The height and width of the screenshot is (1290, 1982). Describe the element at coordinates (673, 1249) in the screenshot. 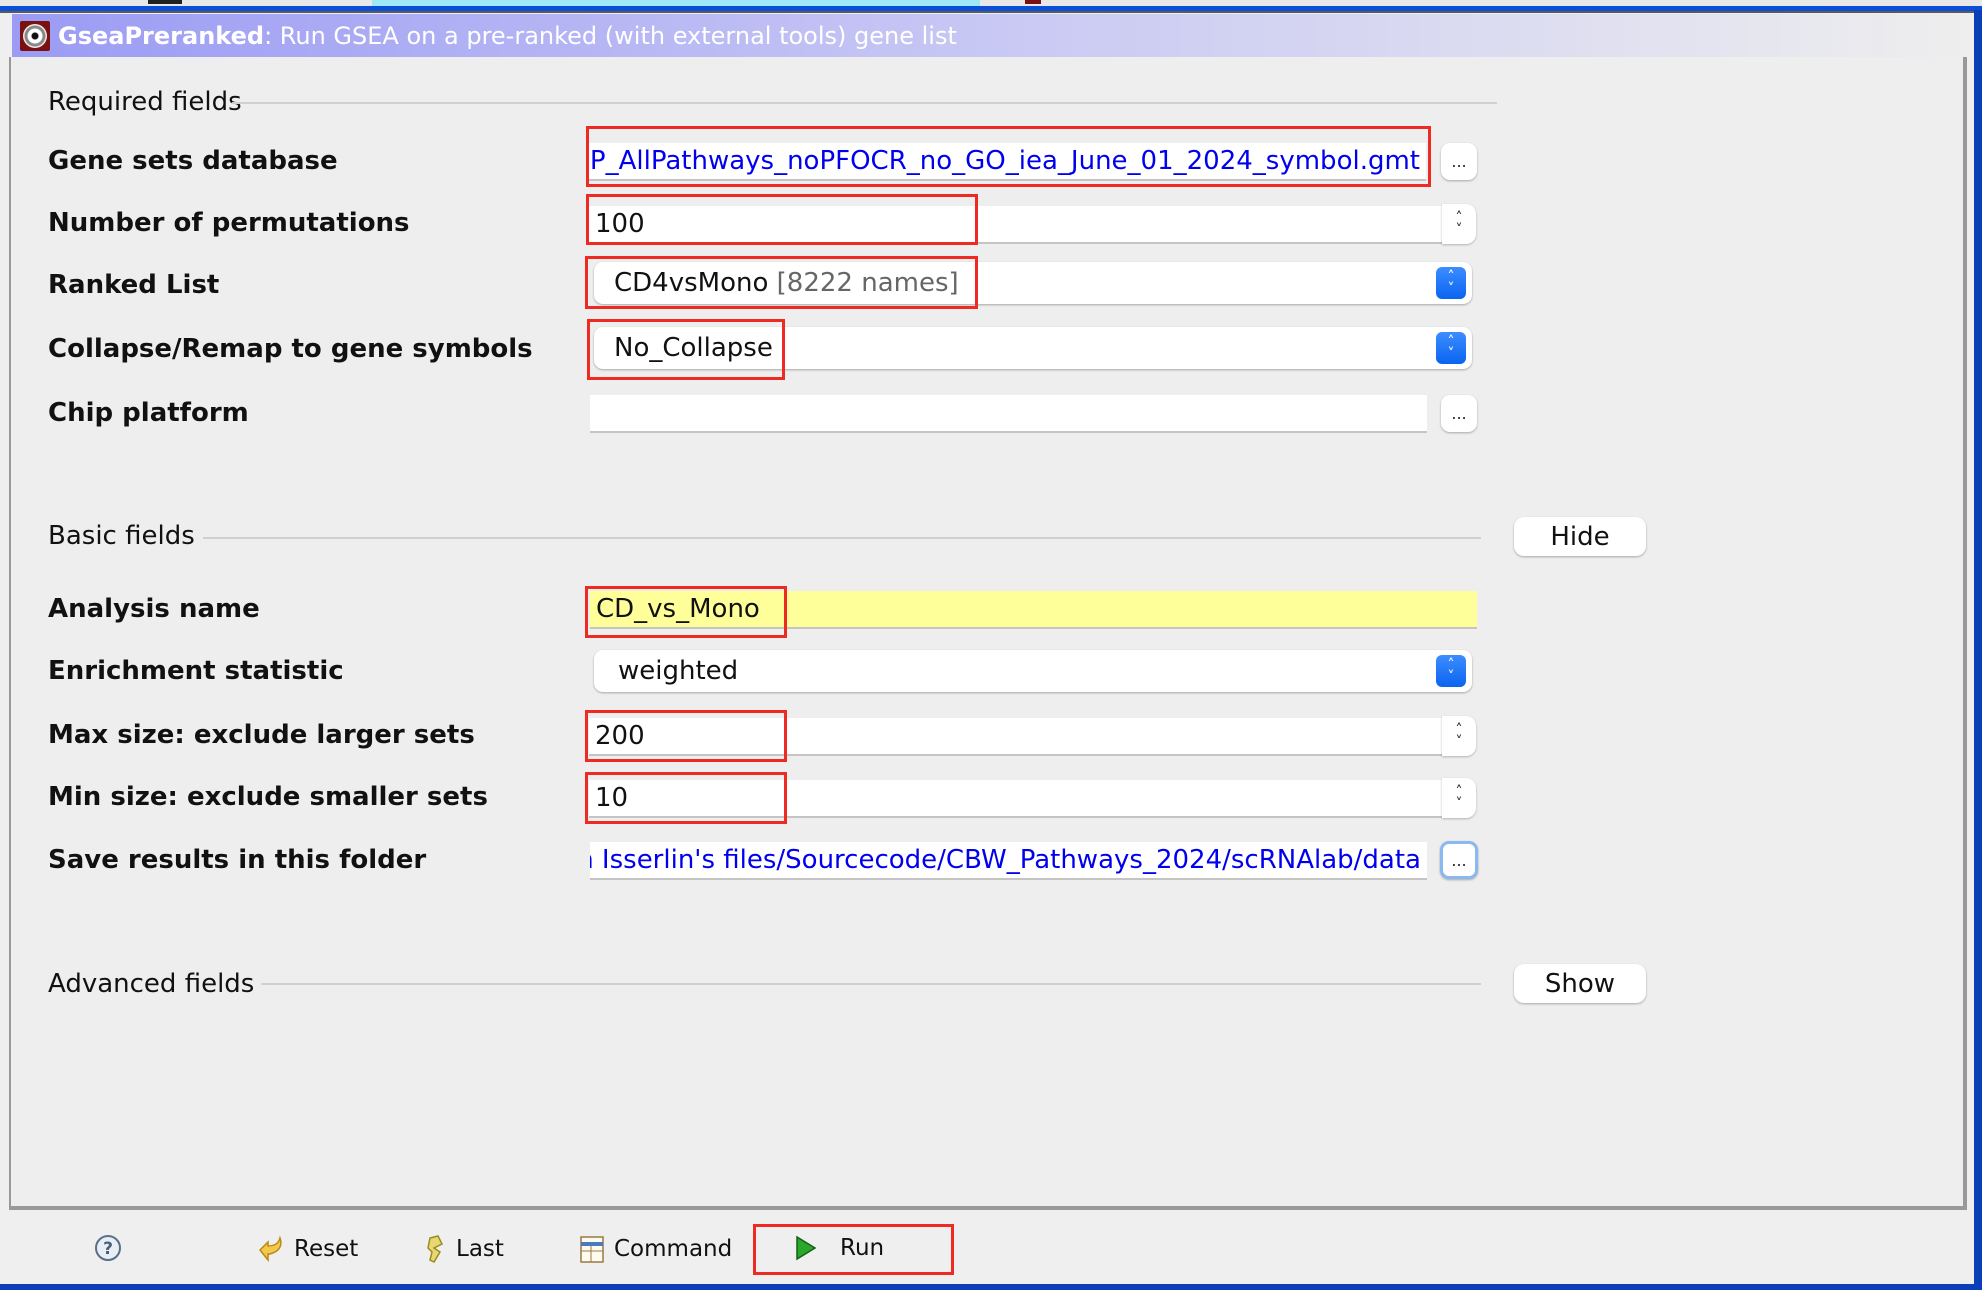

I see `command-label: Command` at that location.